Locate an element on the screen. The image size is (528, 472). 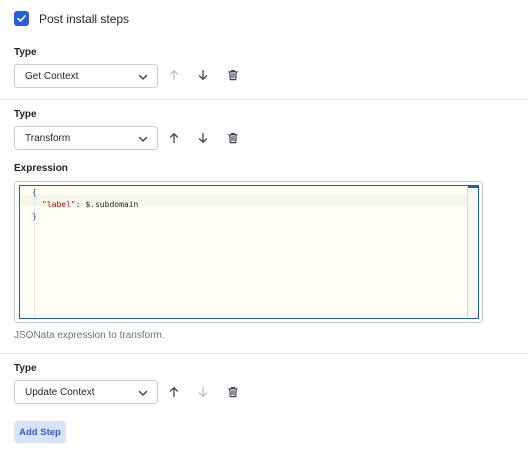
step-1-type-label: Type is located at coordinates (25, 52).